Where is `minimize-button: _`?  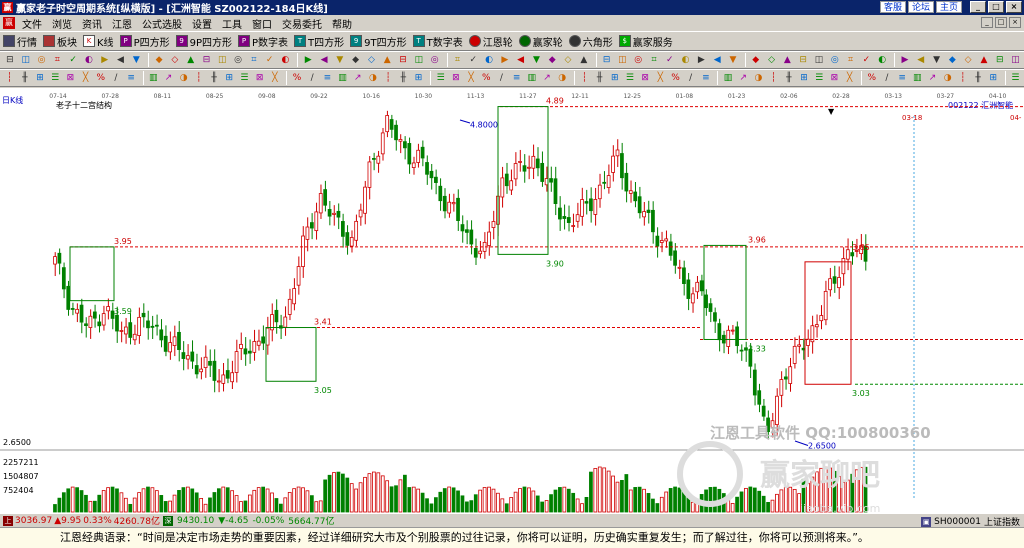 minimize-button: _ is located at coordinates (978, 7).